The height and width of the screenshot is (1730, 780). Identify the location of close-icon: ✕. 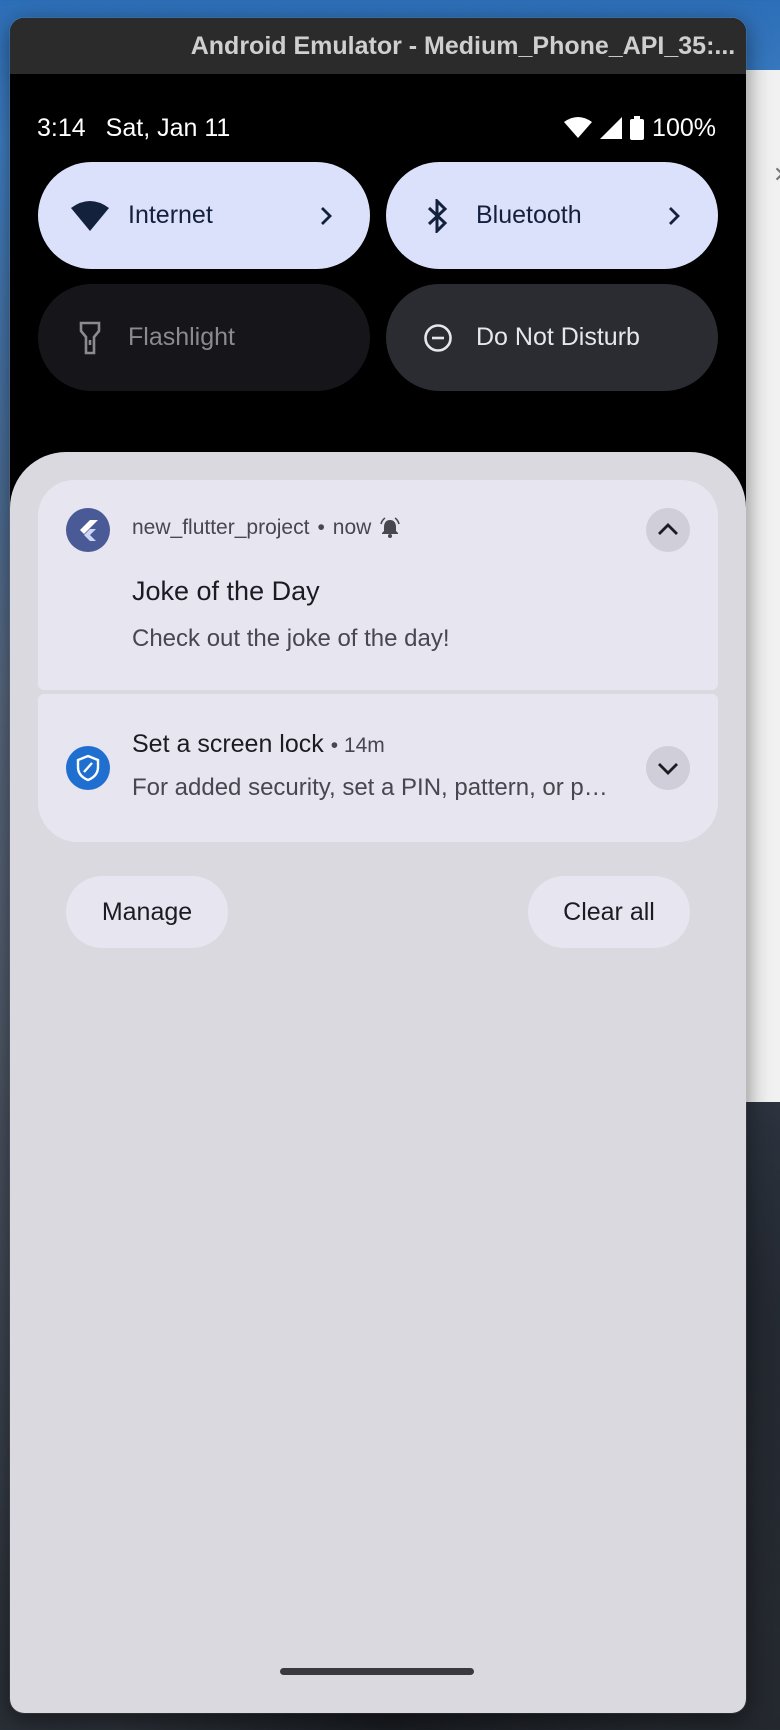
(776, 175).